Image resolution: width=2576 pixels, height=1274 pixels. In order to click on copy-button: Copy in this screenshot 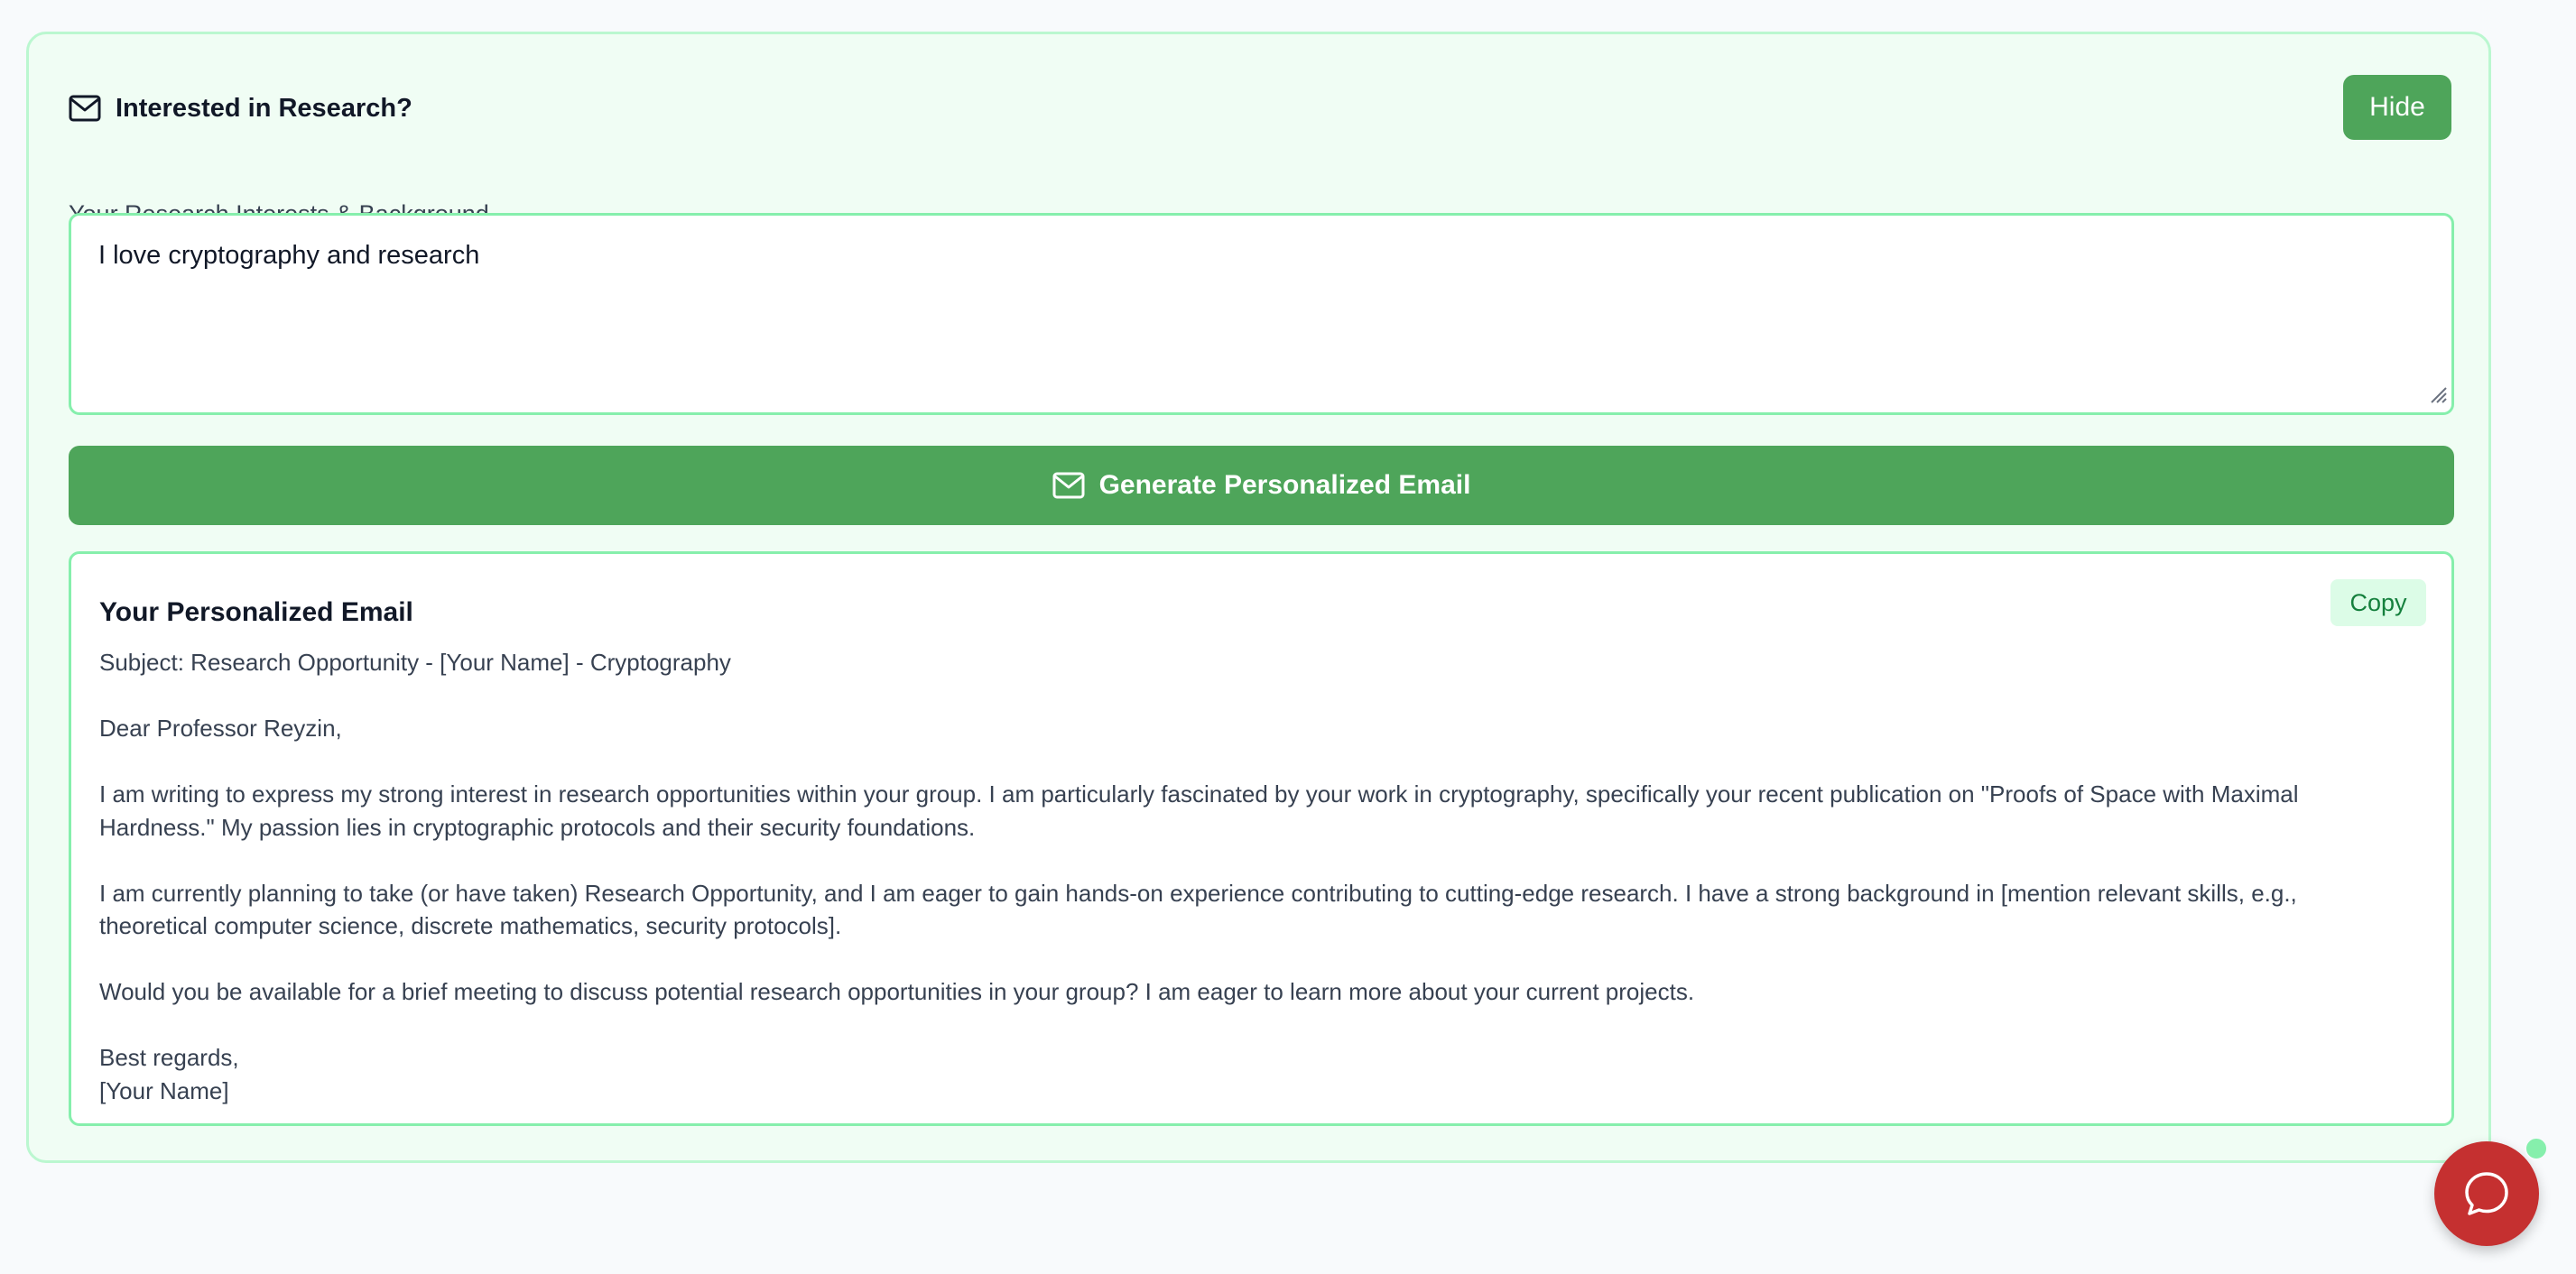, I will do `click(2378, 602)`.